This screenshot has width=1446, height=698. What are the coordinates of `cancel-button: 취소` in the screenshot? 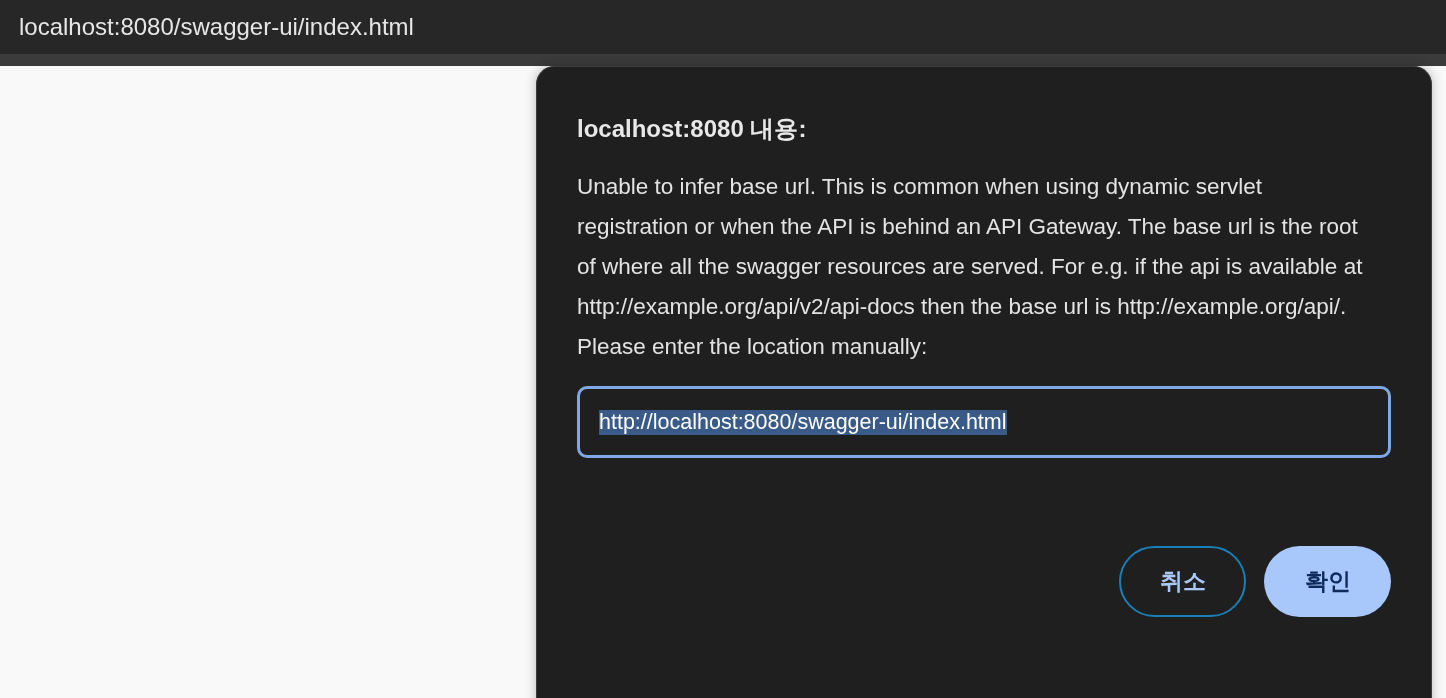 It's located at (1182, 581).